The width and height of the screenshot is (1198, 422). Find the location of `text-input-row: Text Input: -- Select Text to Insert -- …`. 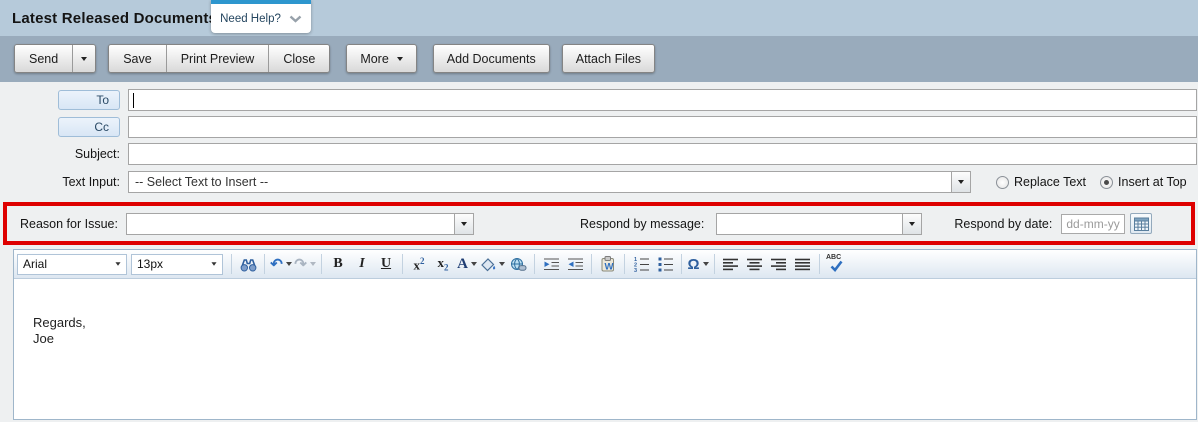

text-input-row: Text Input: -- Select Text to Insert -- … is located at coordinates (599, 182).